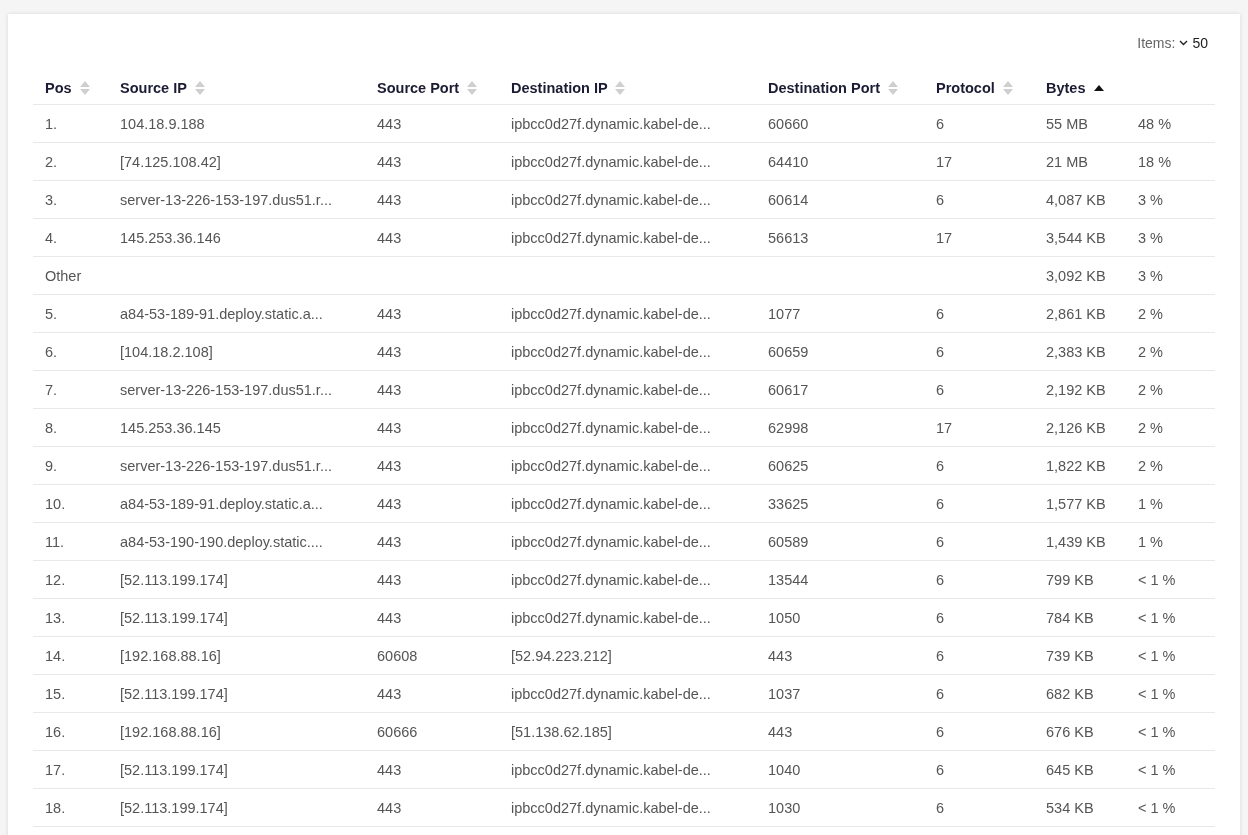  I want to click on share-cell: 18 %, so click(1170, 161).